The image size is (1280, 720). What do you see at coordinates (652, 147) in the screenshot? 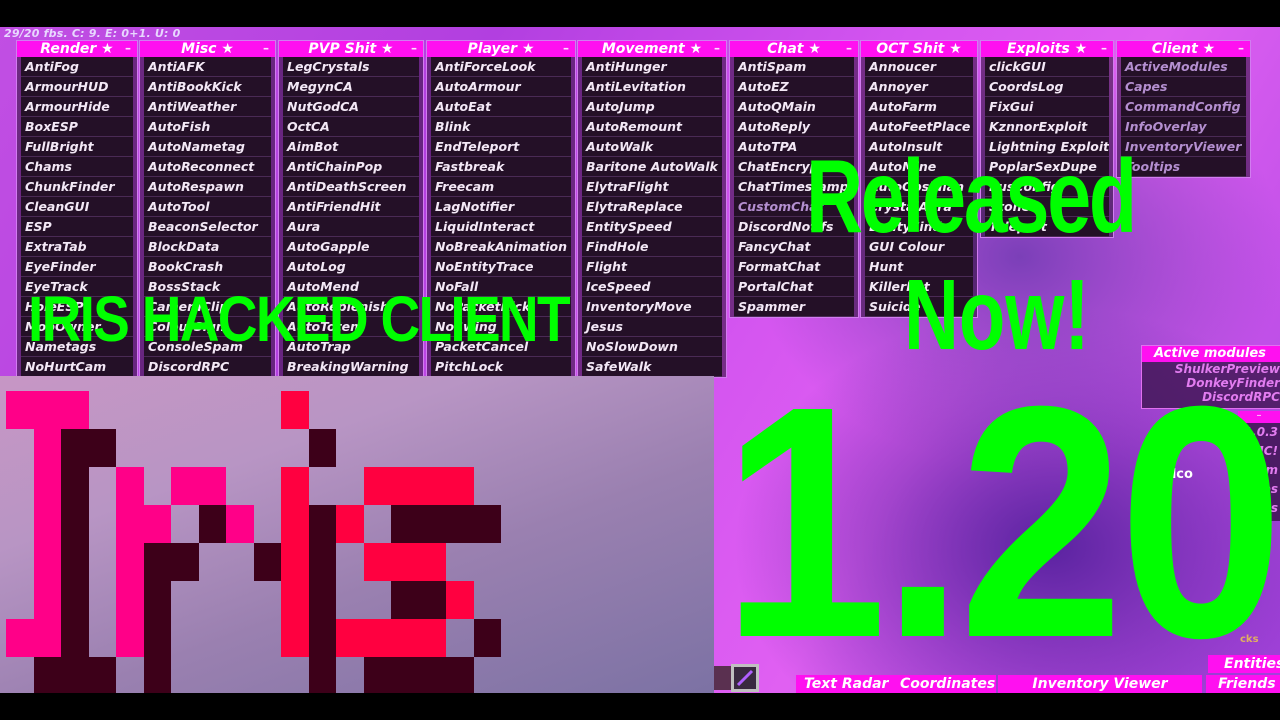
I see `module-toggle: AutoWalk` at bounding box center [652, 147].